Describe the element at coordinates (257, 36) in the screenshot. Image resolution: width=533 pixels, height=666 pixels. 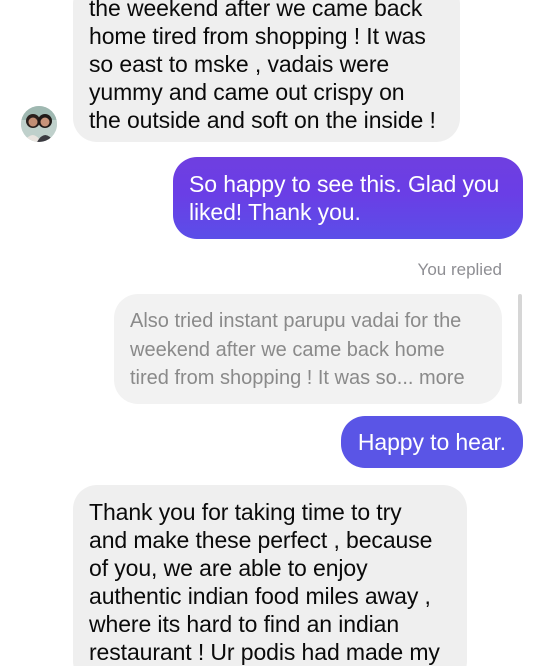
I see `message-text-line: home tired from shopping ! It was` at that location.